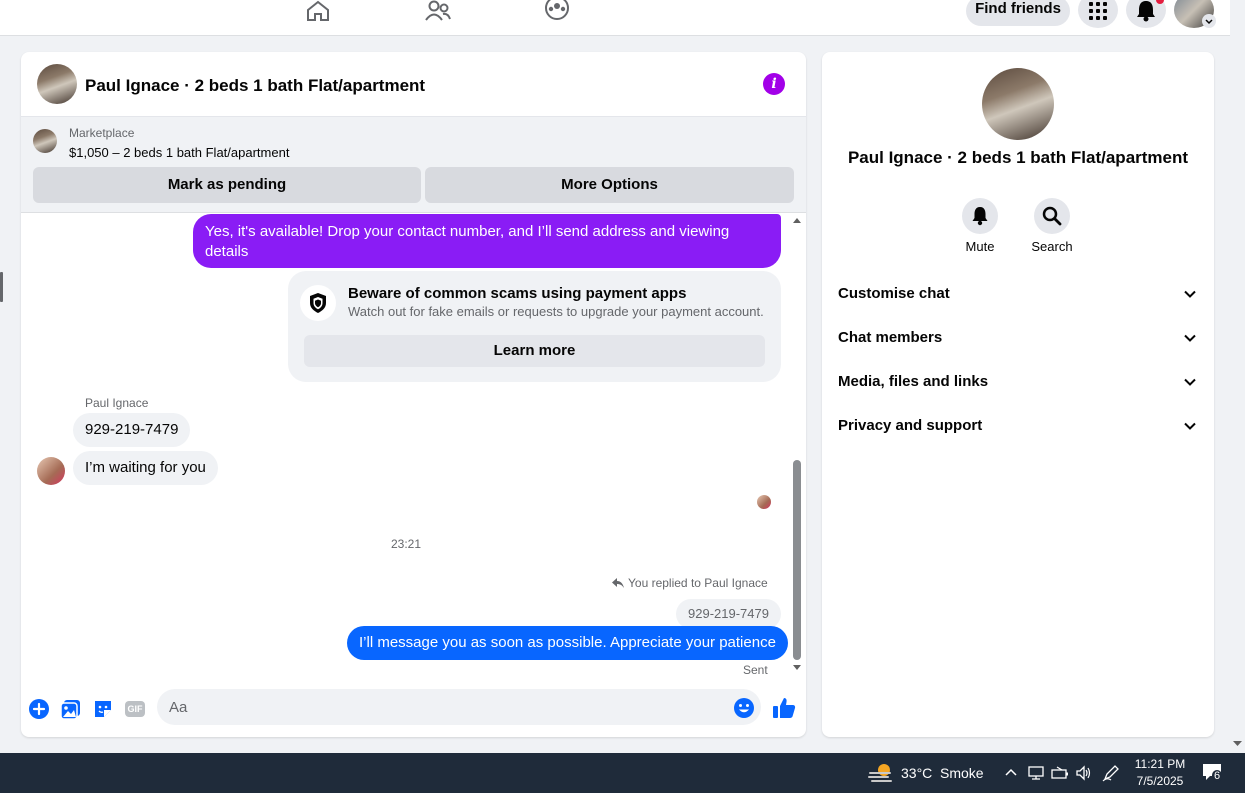 The height and width of the screenshot is (793, 1245). Describe the element at coordinates (1052, 246) in the screenshot. I see `search-label: Search` at that location.